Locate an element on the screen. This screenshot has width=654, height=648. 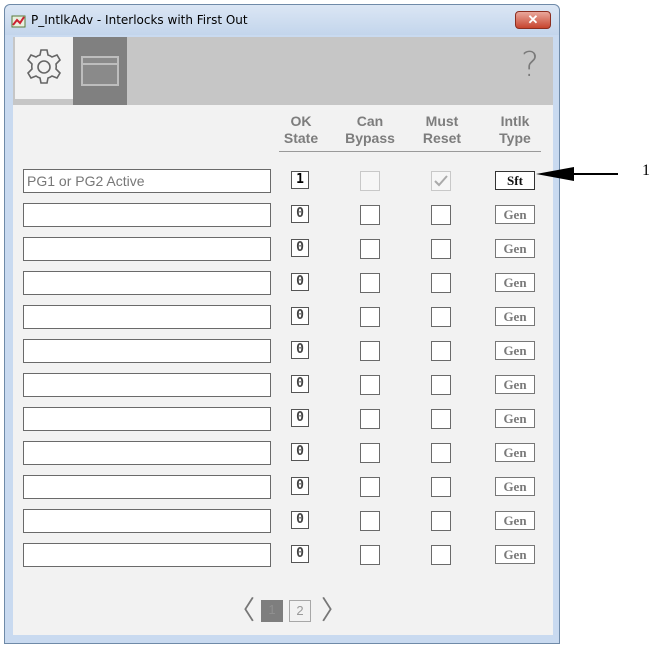
next-page-button: 〉 is located at coordinates (334, 610).